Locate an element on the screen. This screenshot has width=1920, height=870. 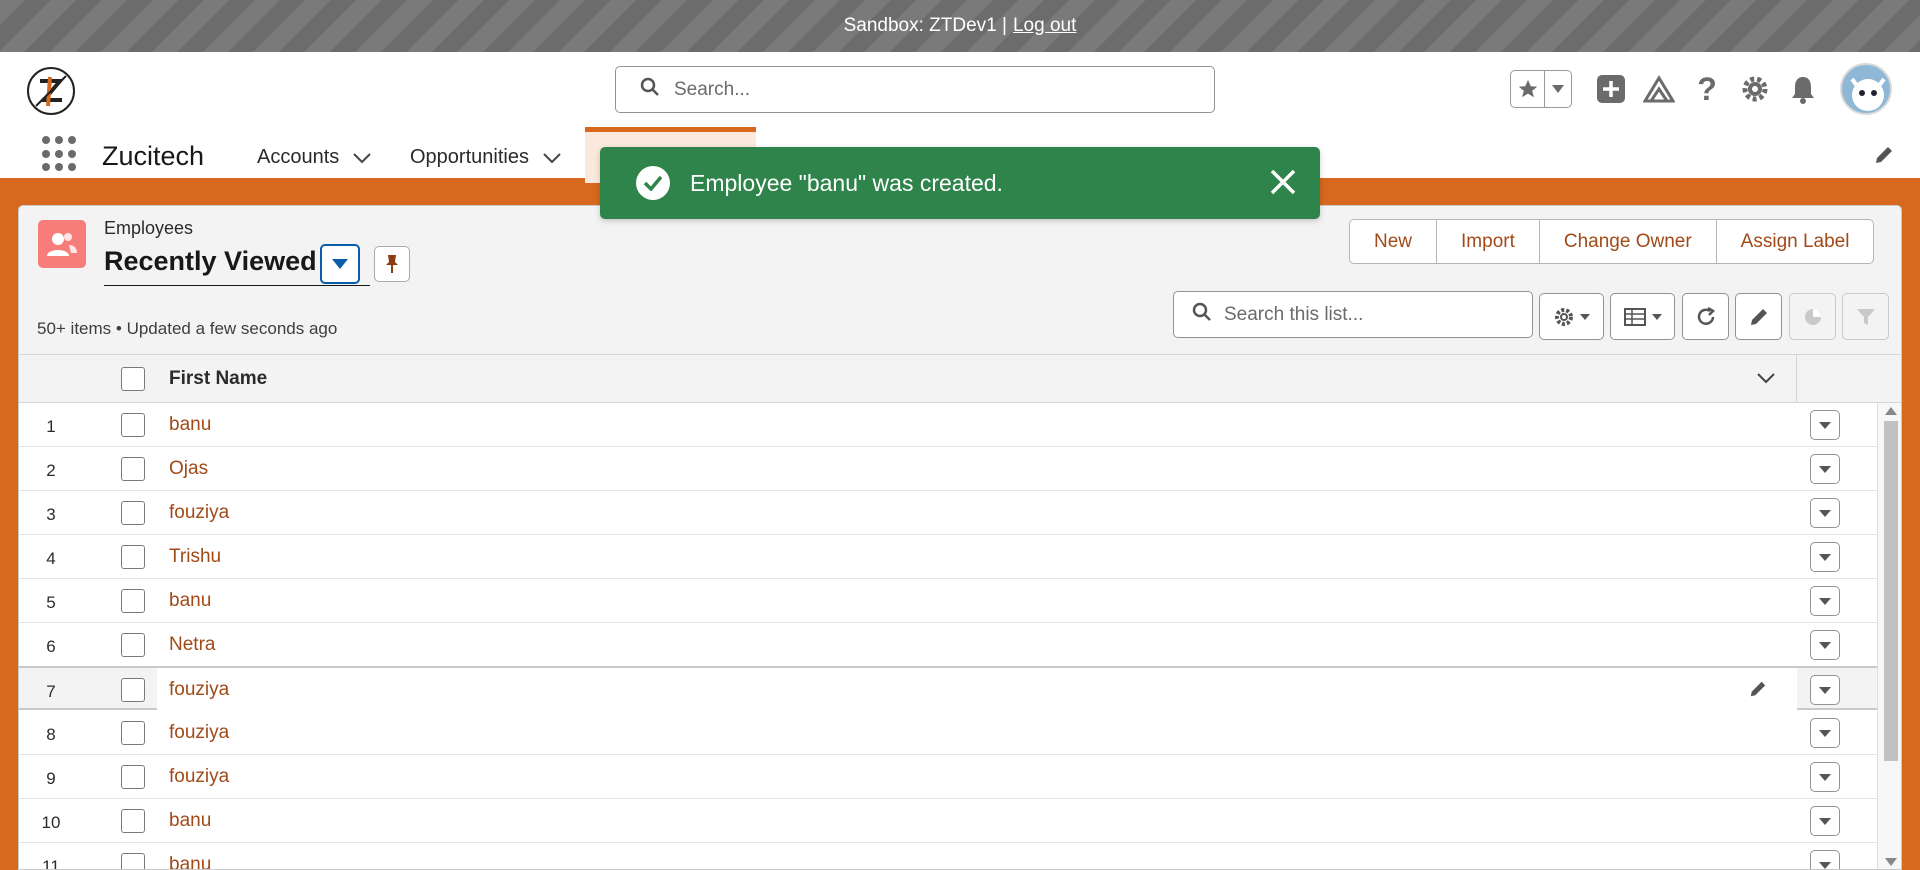
list-meta-info: 50+ items • Updated a few seconds ago is located at coordinates (187, 328).